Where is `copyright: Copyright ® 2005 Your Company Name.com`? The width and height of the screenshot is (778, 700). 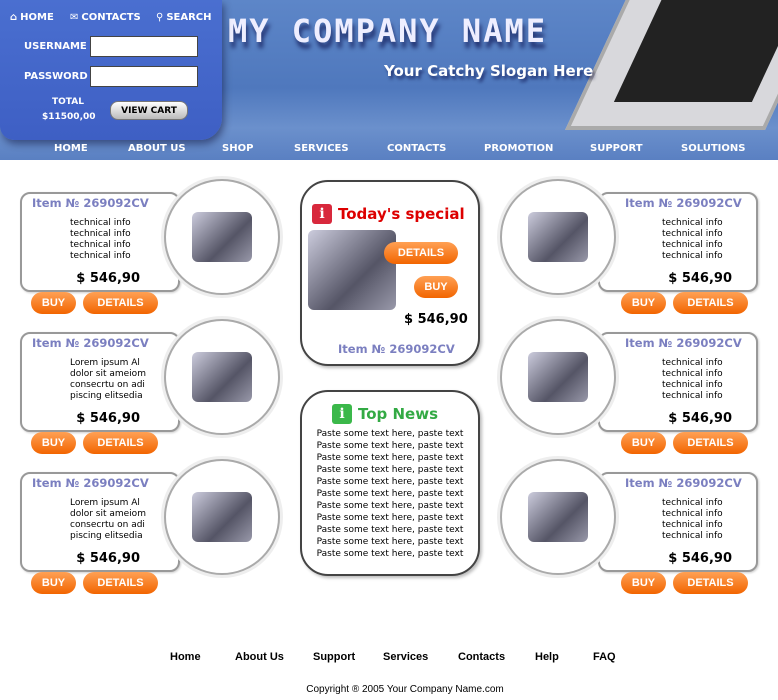 copyright: Copyright ® 2005 Your Company Name.com is located at coordinates (405, 689).